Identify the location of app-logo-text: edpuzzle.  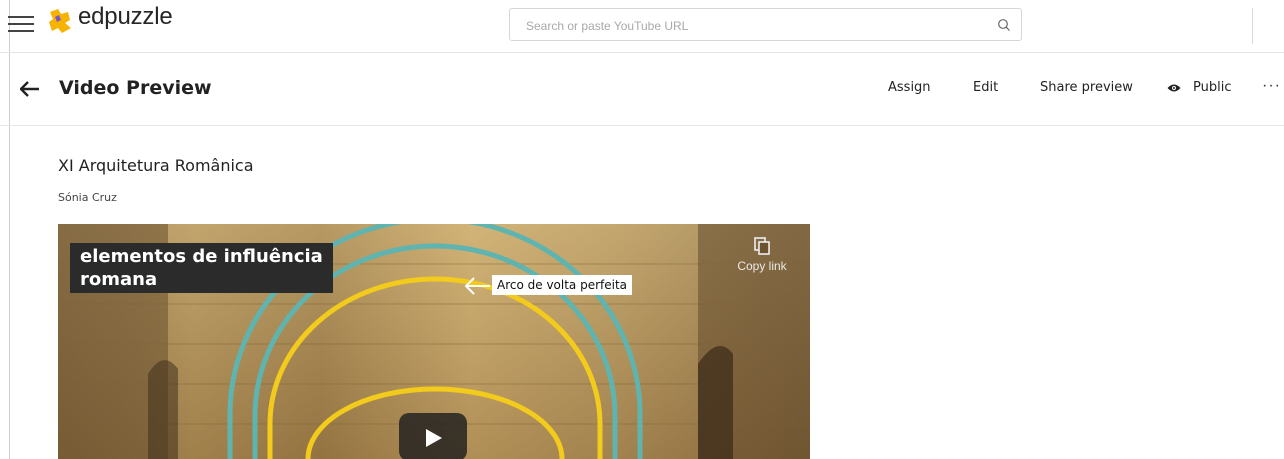
(125, 17).